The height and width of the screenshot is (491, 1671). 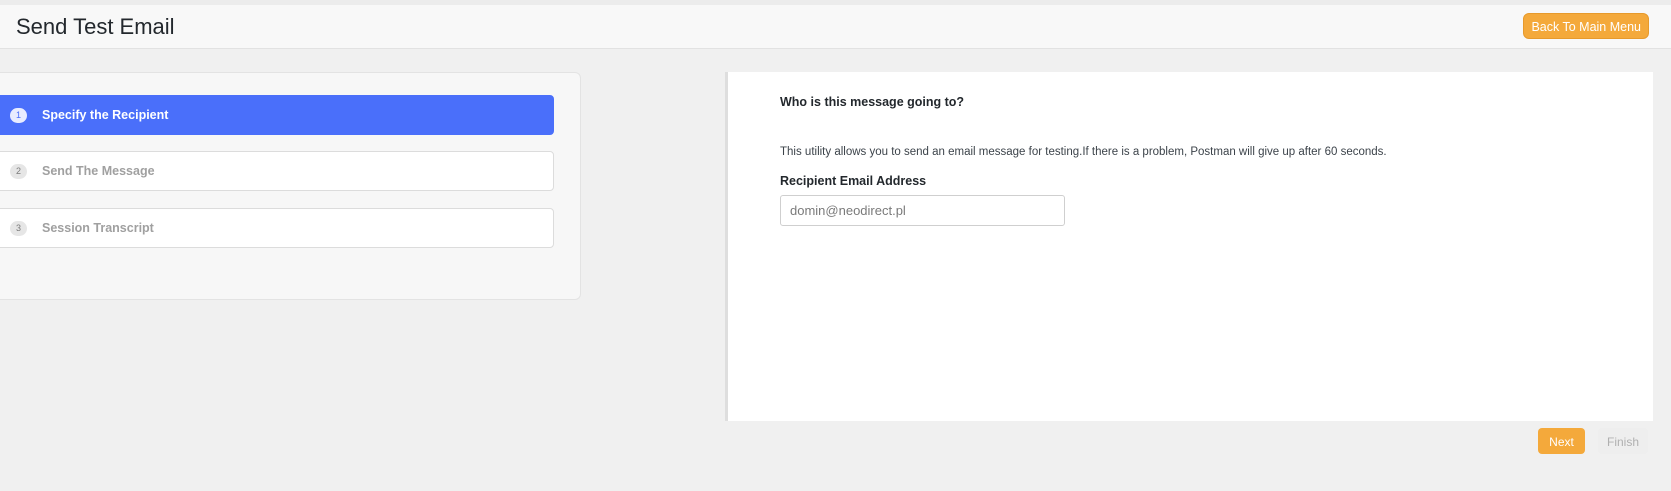 What do you see at coordinates (853, 181) in the screenshot?
I see `recipient-email-label: Recipient Email Address` at bounding box center [853, 181].